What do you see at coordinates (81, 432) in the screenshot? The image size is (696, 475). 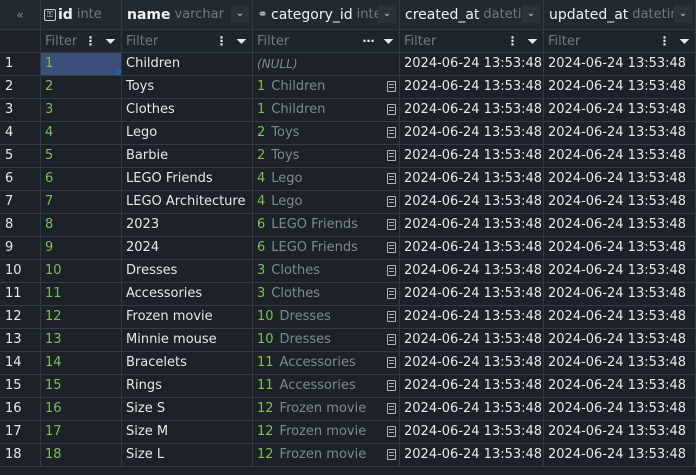 I see `cell-id: 17` at bounding box center [81, 432].